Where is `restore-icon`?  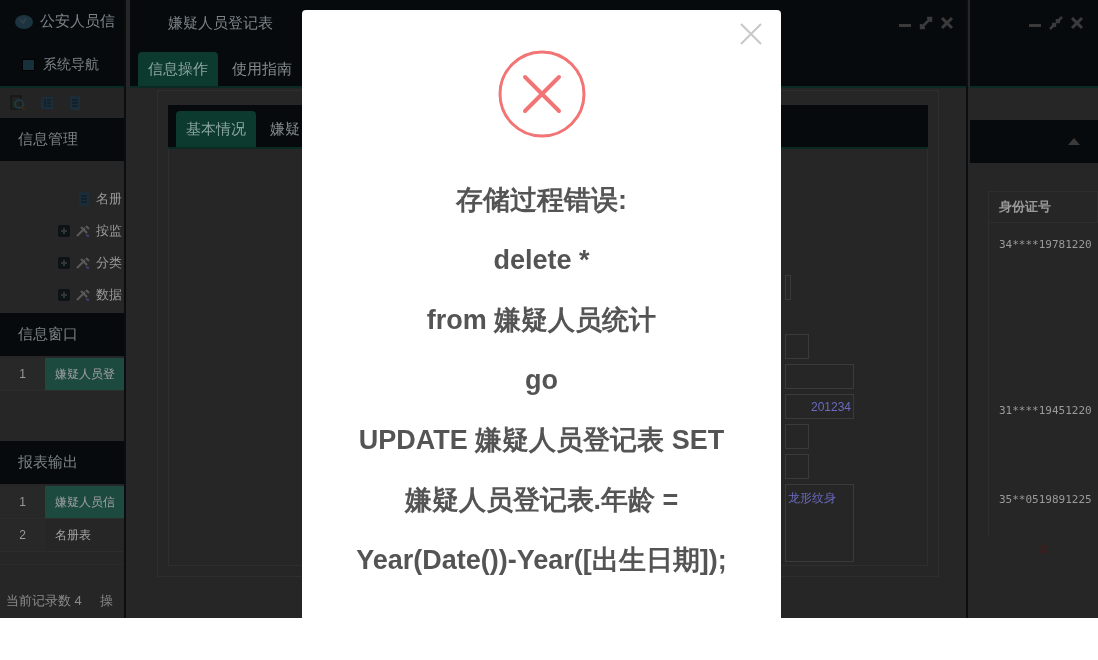
restore-icon is located at coordinates (1056, 23).